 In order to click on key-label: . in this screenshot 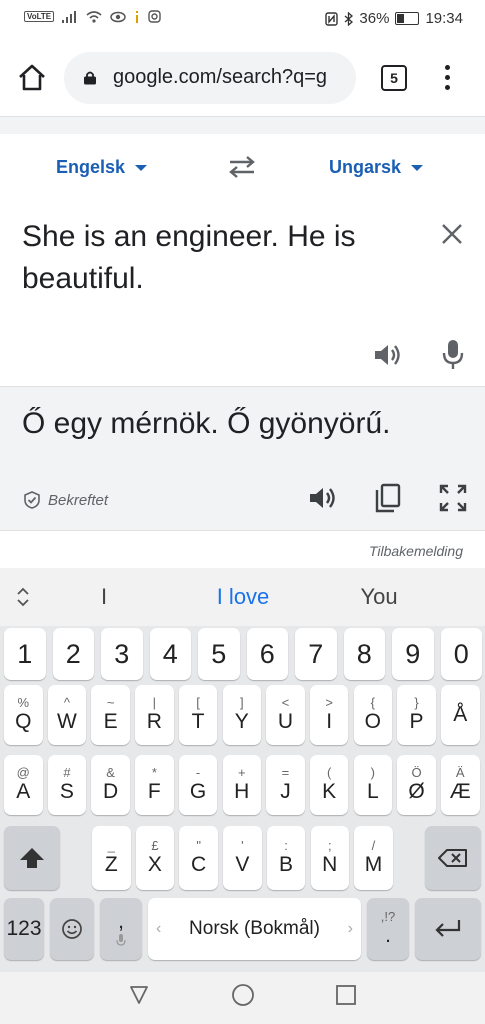, I will do `click(388, 935)`.